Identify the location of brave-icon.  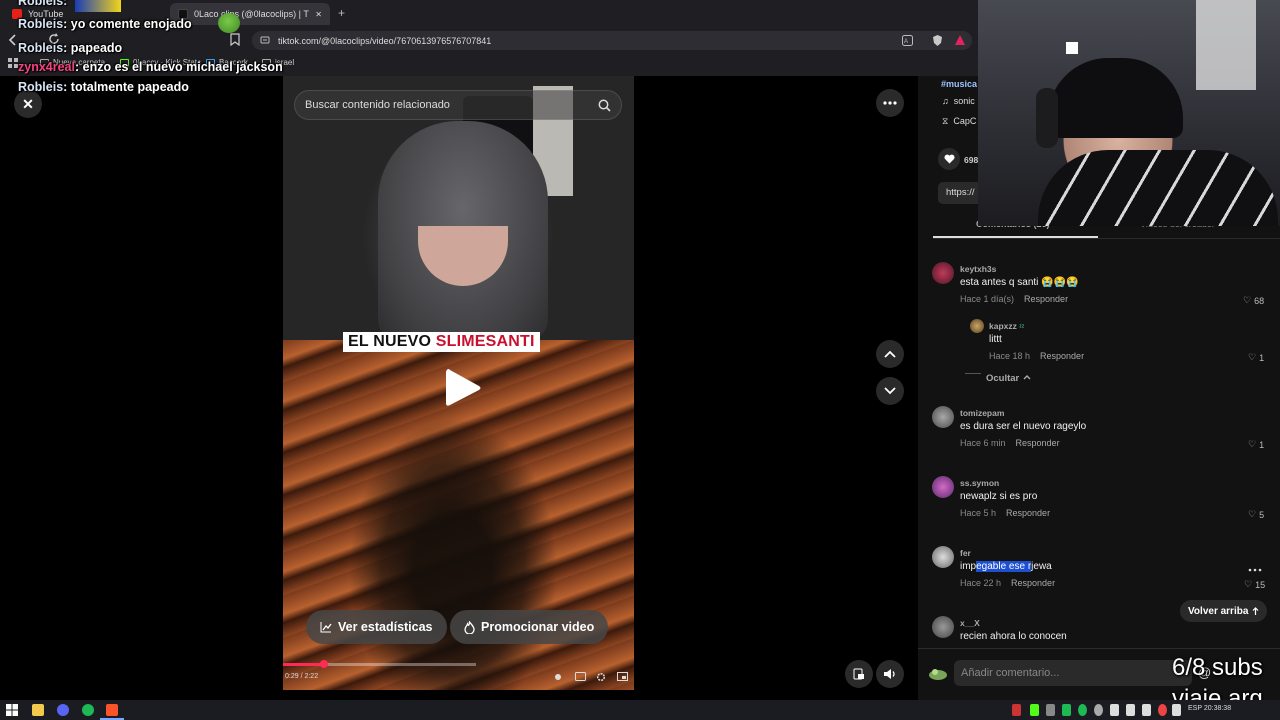
(112, 710).